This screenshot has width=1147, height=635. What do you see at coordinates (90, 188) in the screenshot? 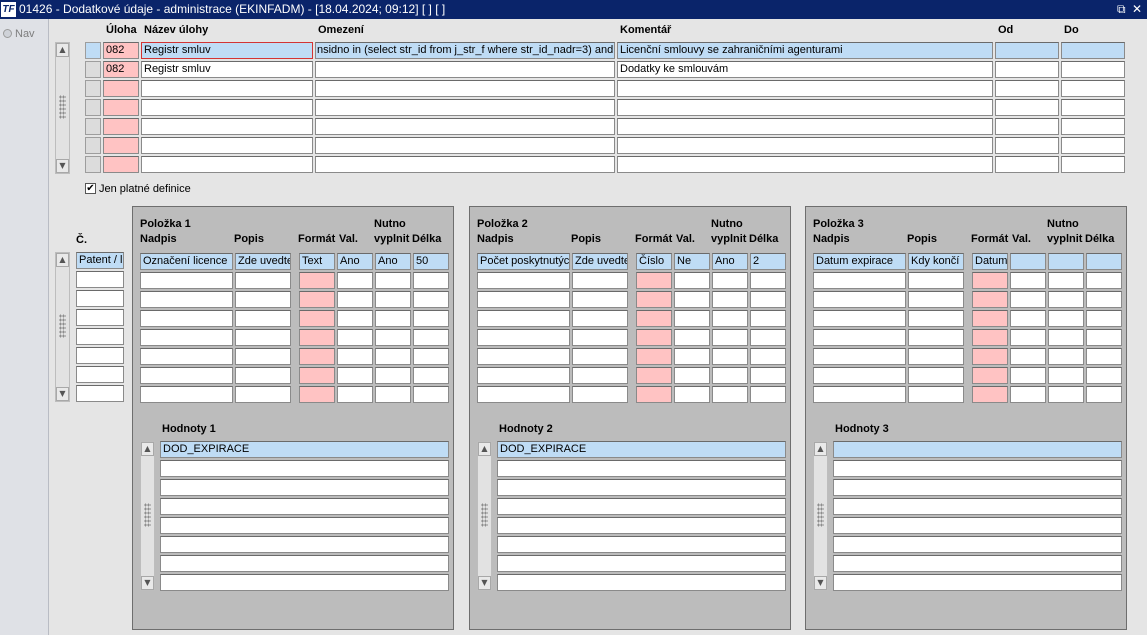
I see `valid-only-checkbox: ✔` at bounding box center [90, 188].